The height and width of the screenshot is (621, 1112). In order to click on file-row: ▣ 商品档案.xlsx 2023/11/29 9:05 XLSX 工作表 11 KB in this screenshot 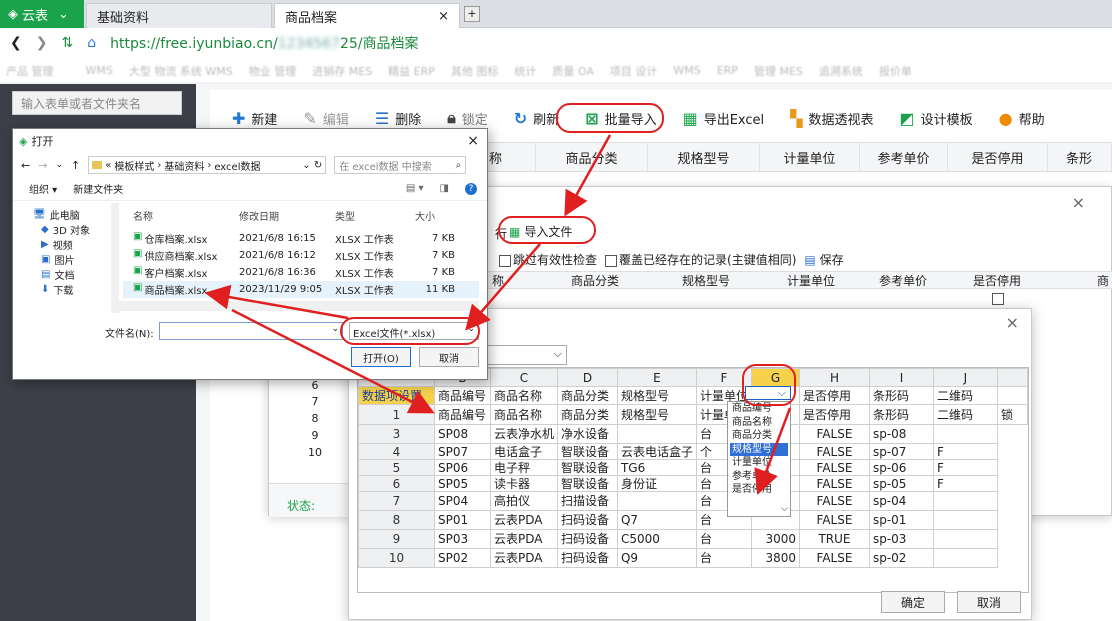, I will do `click(301, 289)`.